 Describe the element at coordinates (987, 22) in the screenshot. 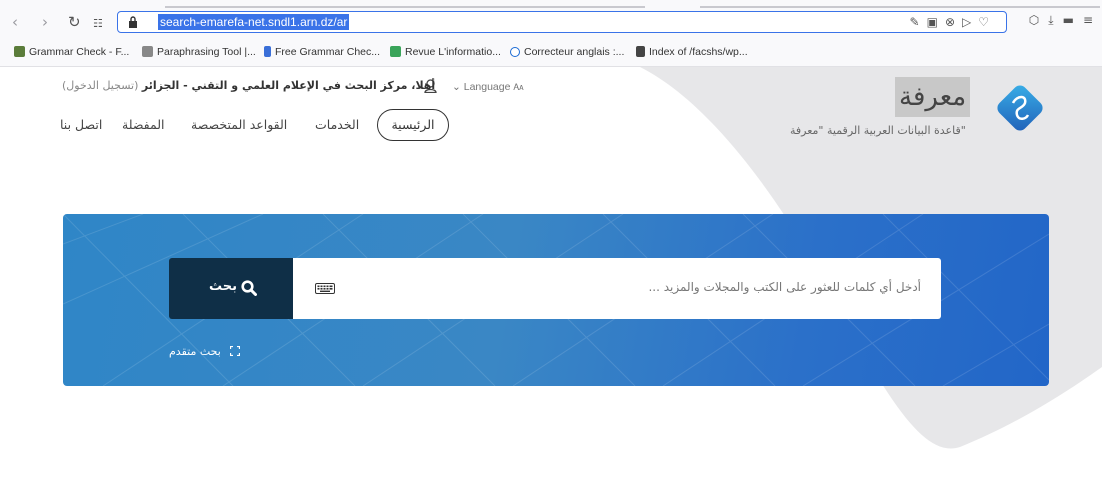

I see `heart-icon: ♡` at that location.